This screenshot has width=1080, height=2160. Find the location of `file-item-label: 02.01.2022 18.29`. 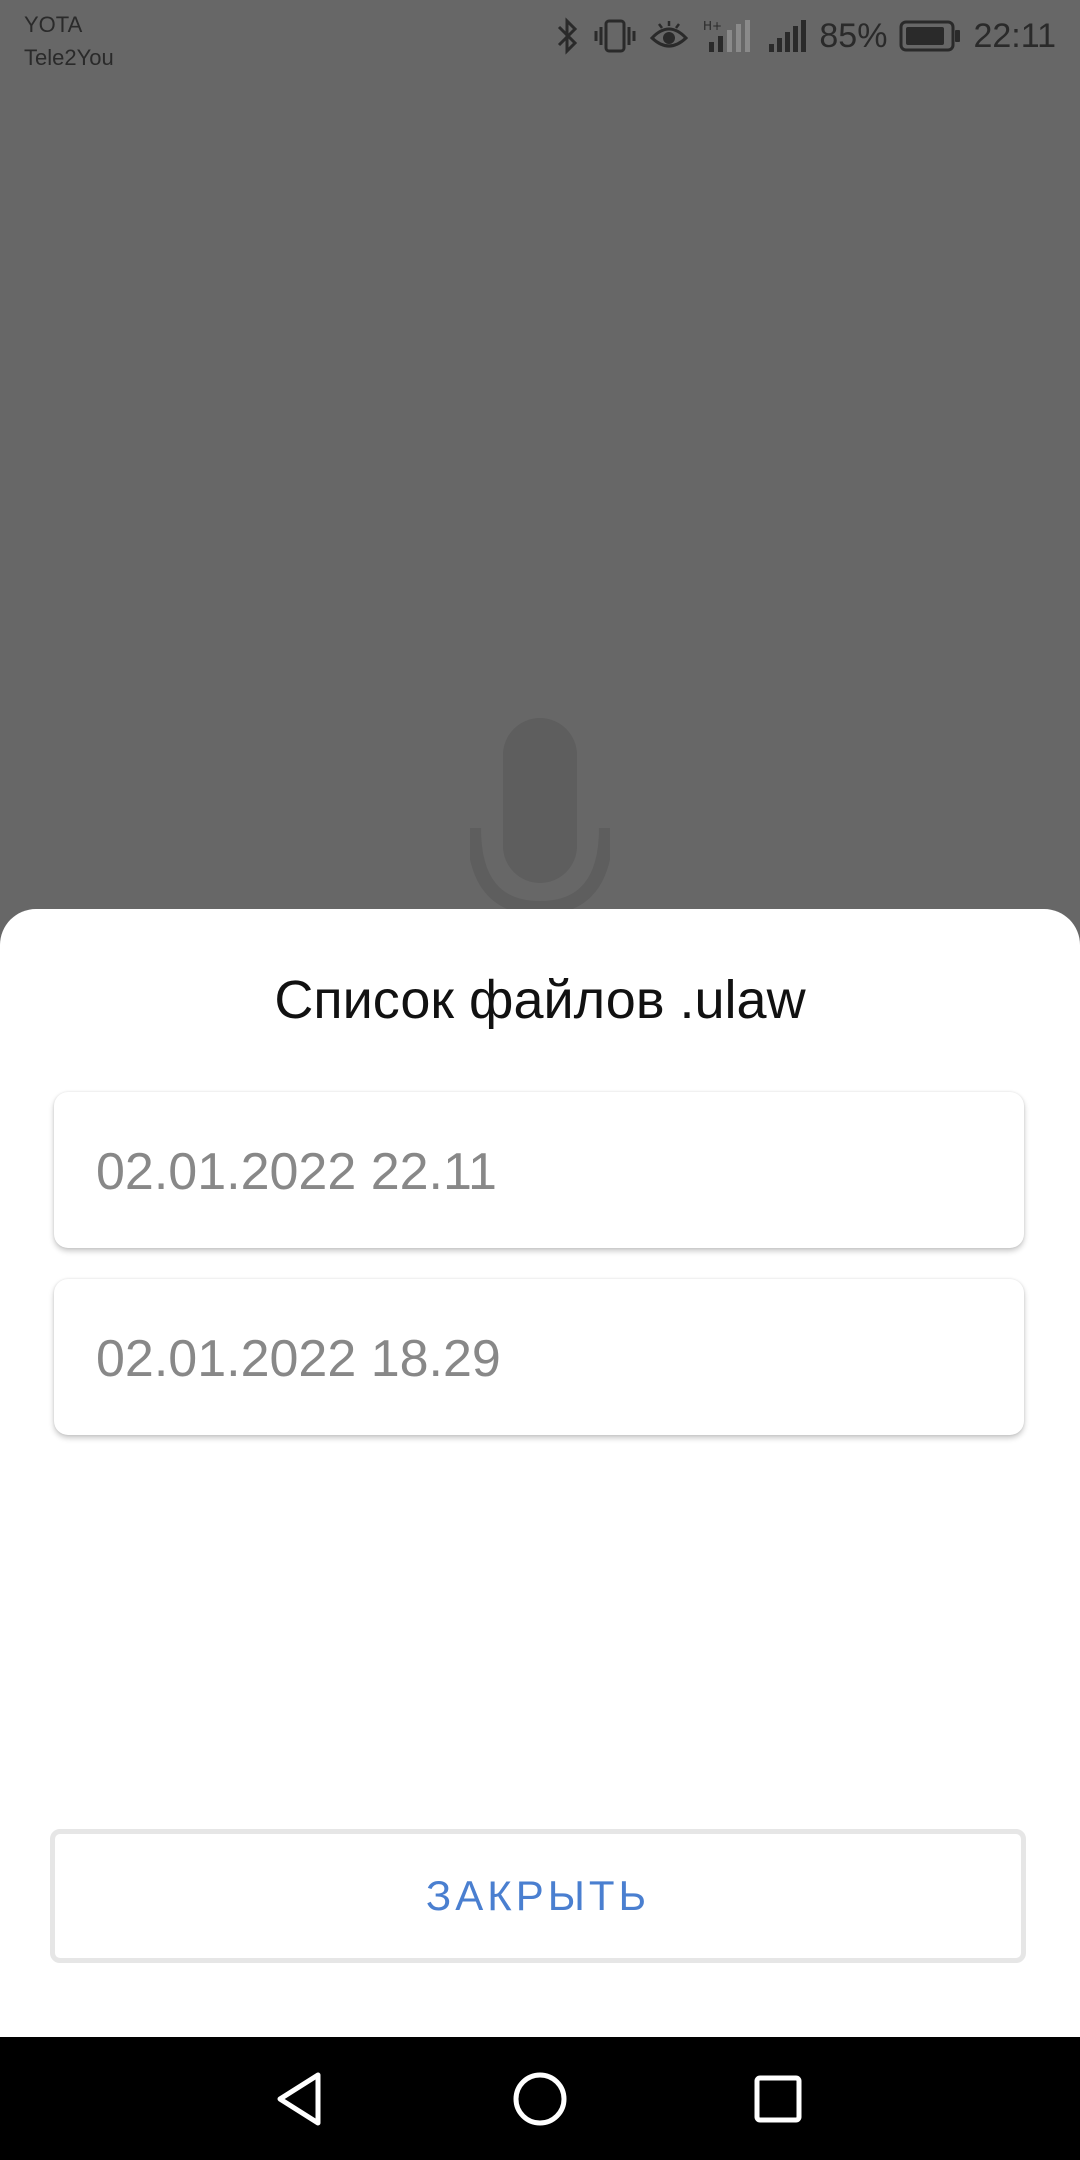

file-item-label: 02.01.2022 18.29 is located at coordinates (298, 1359).